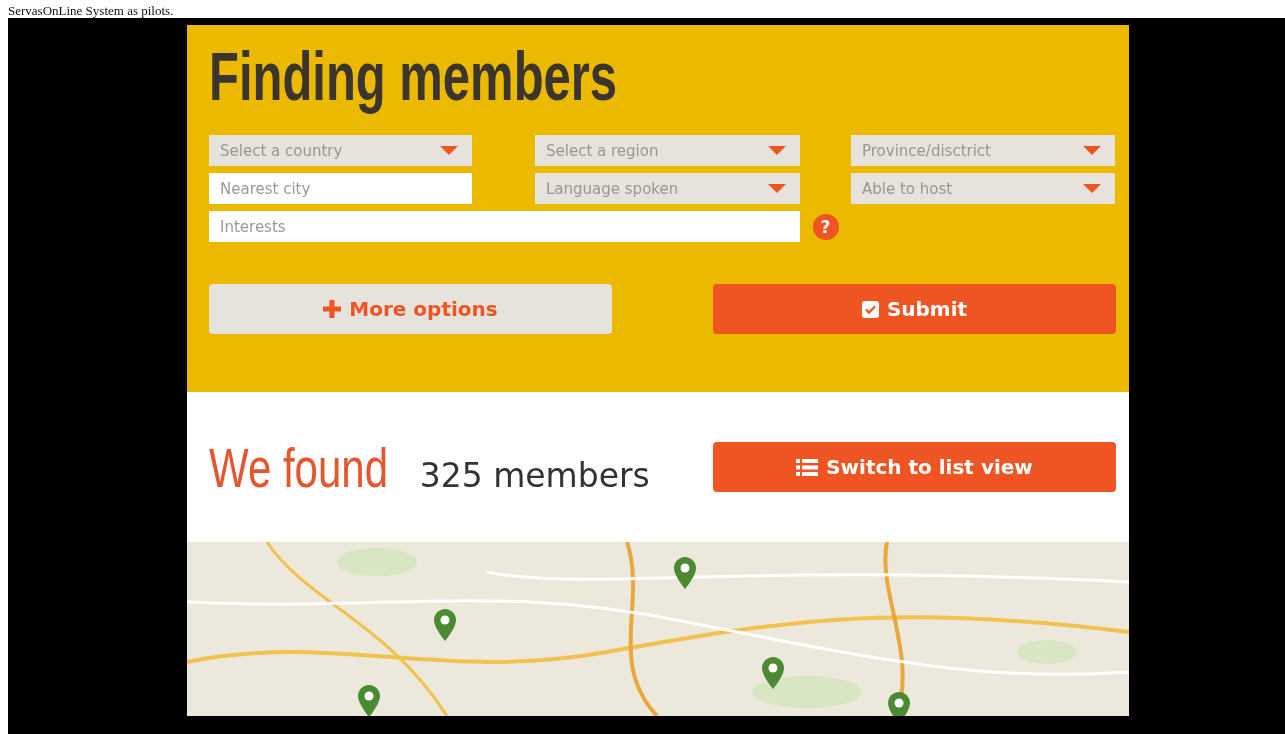 Image resolution: width=1285 pixels, height=734 pixels. What do you see at coordinates (983, 188) in the screenshot?
I see `select-field: Able to host` at bounding box center [983, 188].